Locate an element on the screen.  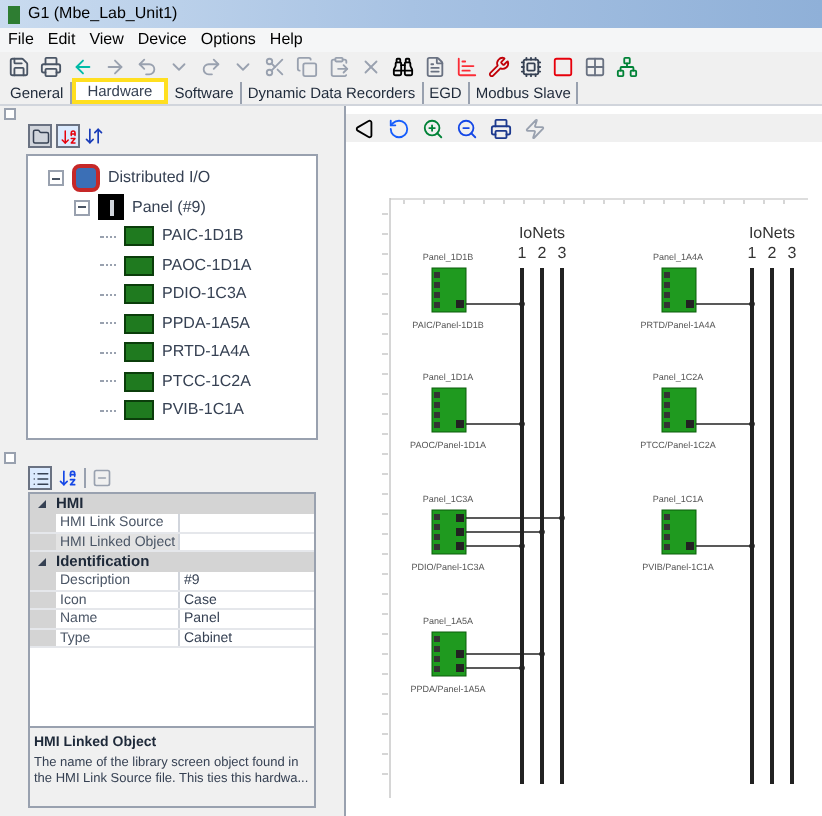
tree-item: Panel (#9) is located at coordinates (169, 207).